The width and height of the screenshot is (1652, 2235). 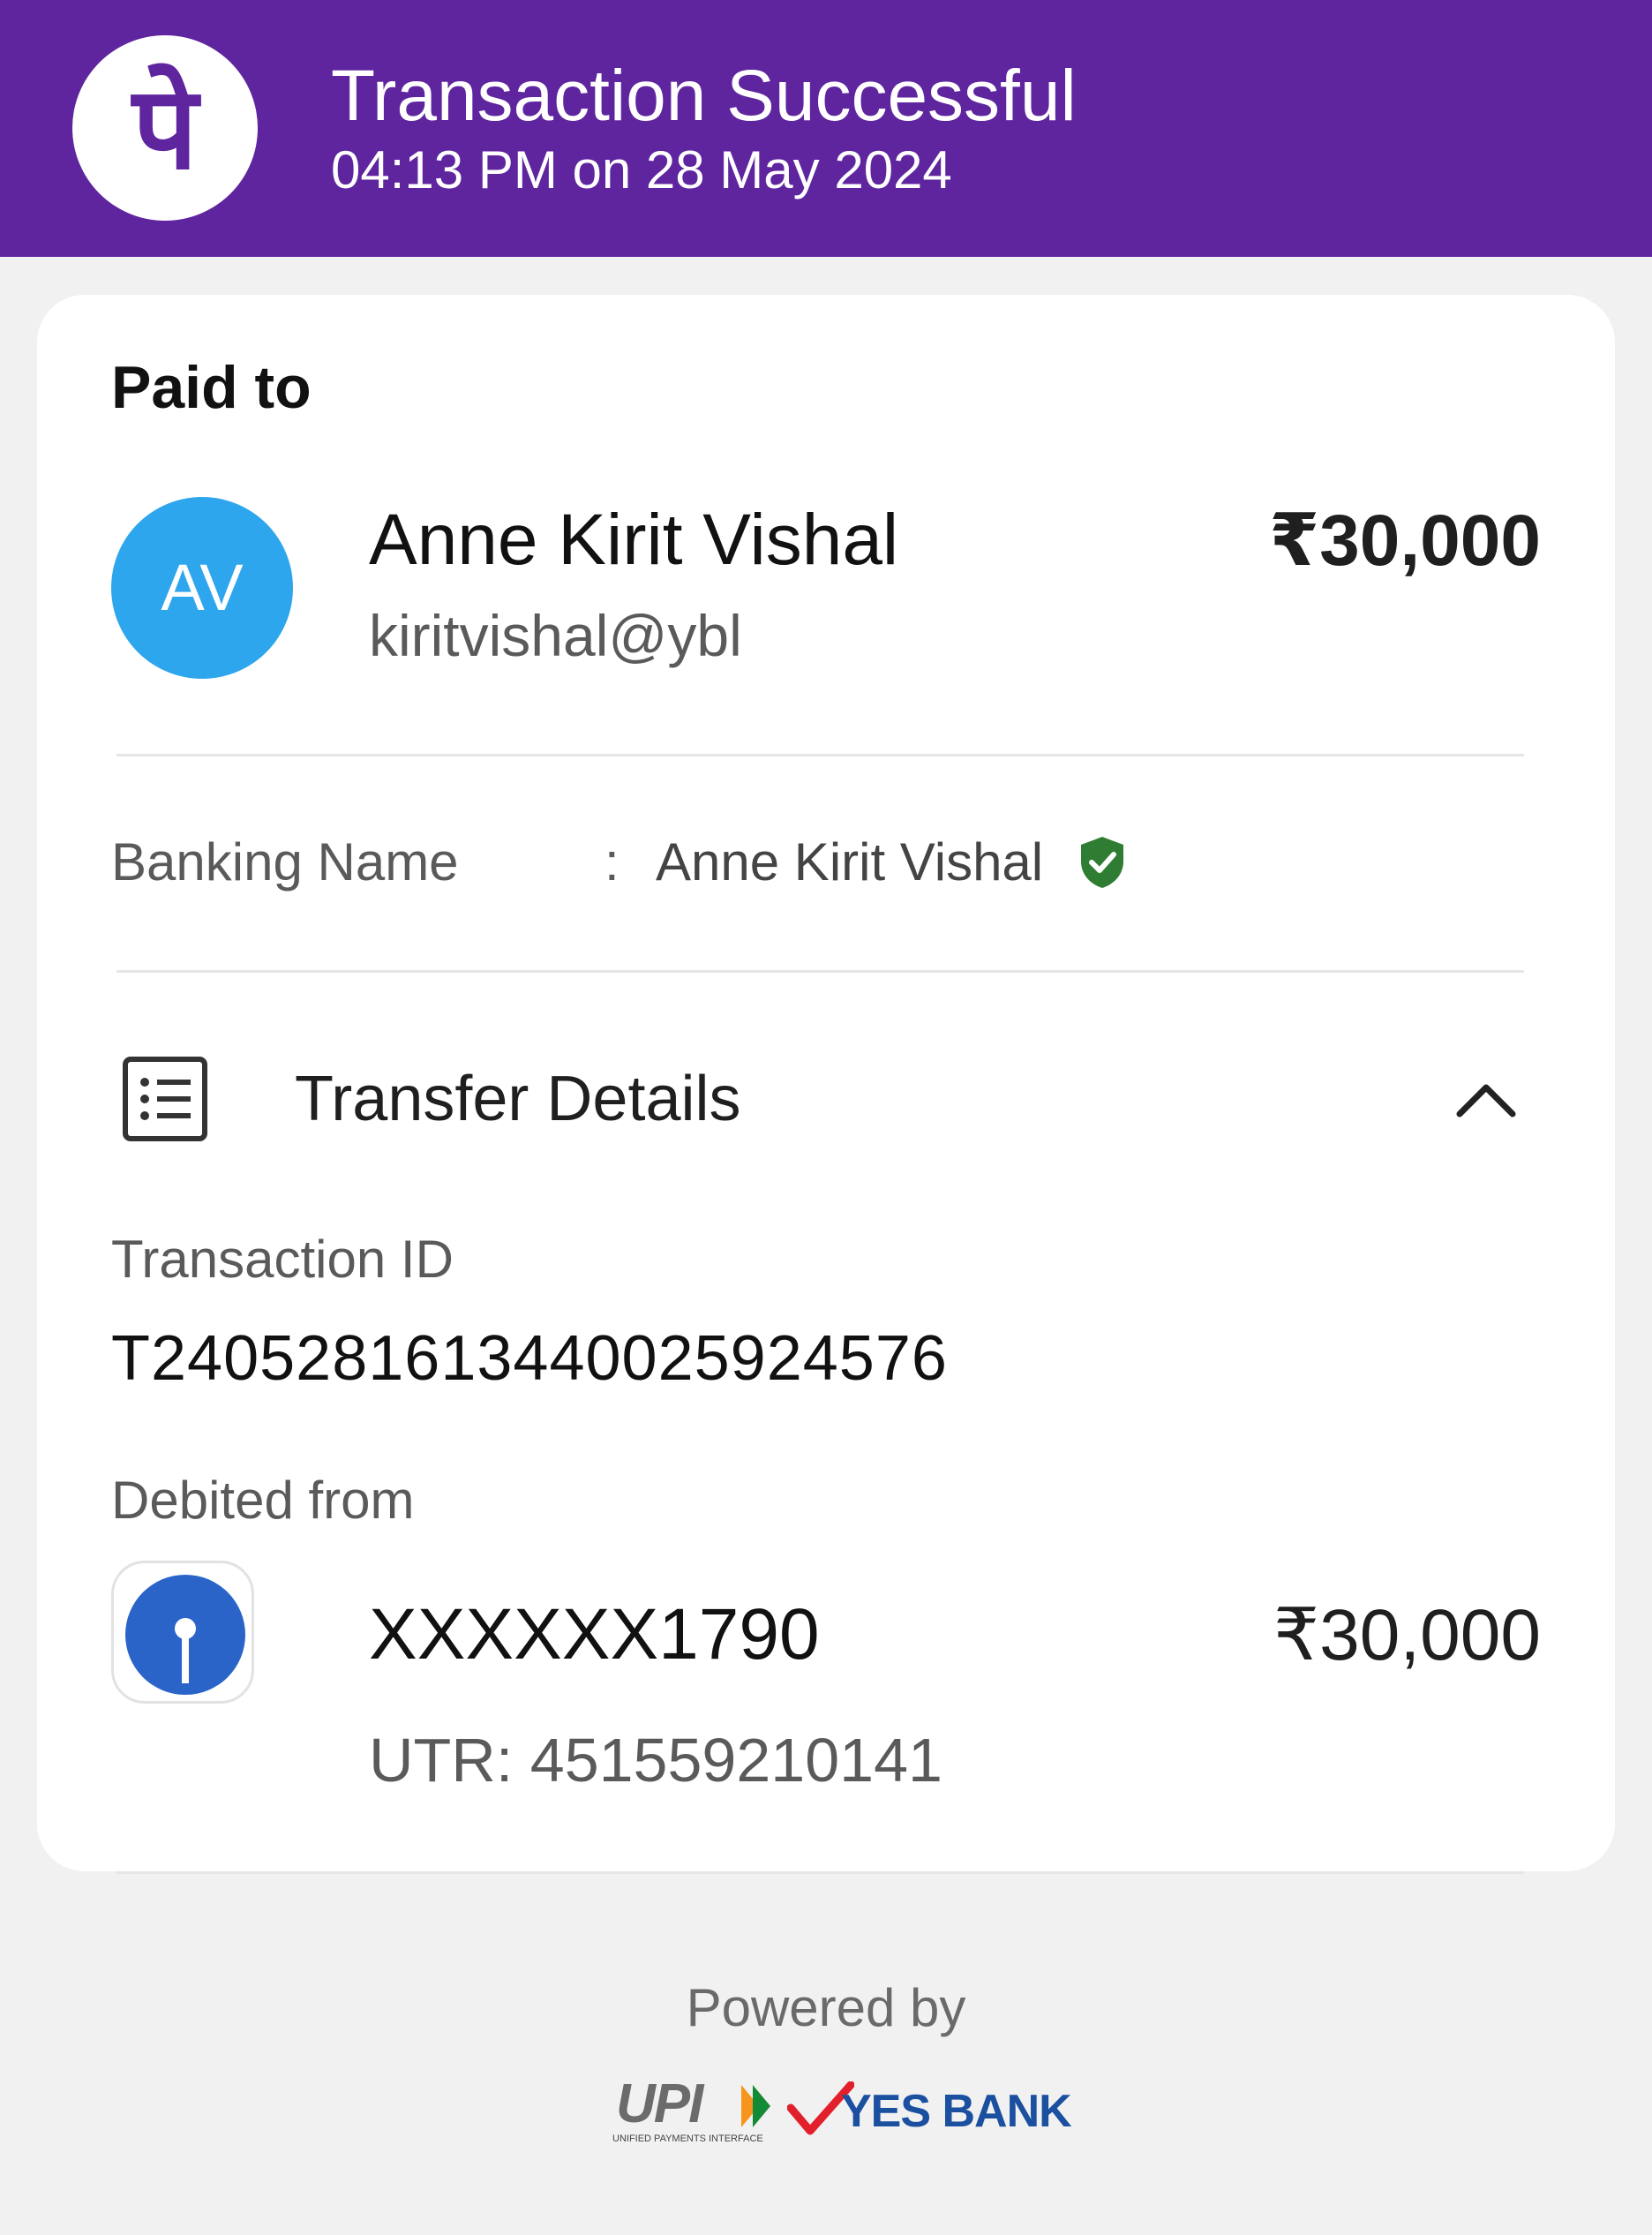 I want to click on status-title: Transaction Successful, so click(x=704, y=96).